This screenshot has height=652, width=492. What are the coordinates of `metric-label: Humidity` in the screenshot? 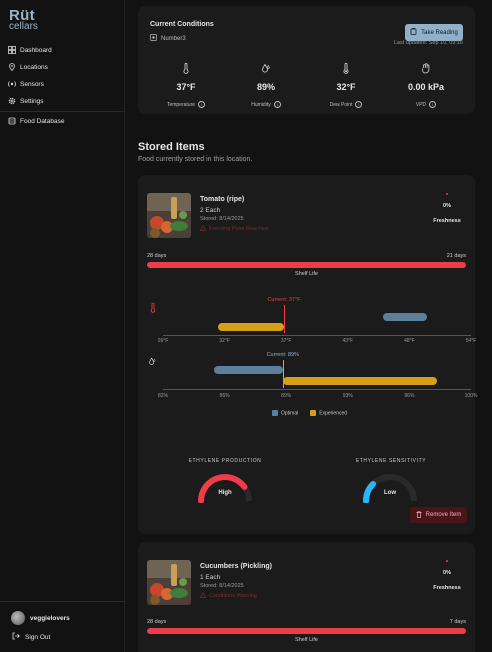 It's located at (261, 104).